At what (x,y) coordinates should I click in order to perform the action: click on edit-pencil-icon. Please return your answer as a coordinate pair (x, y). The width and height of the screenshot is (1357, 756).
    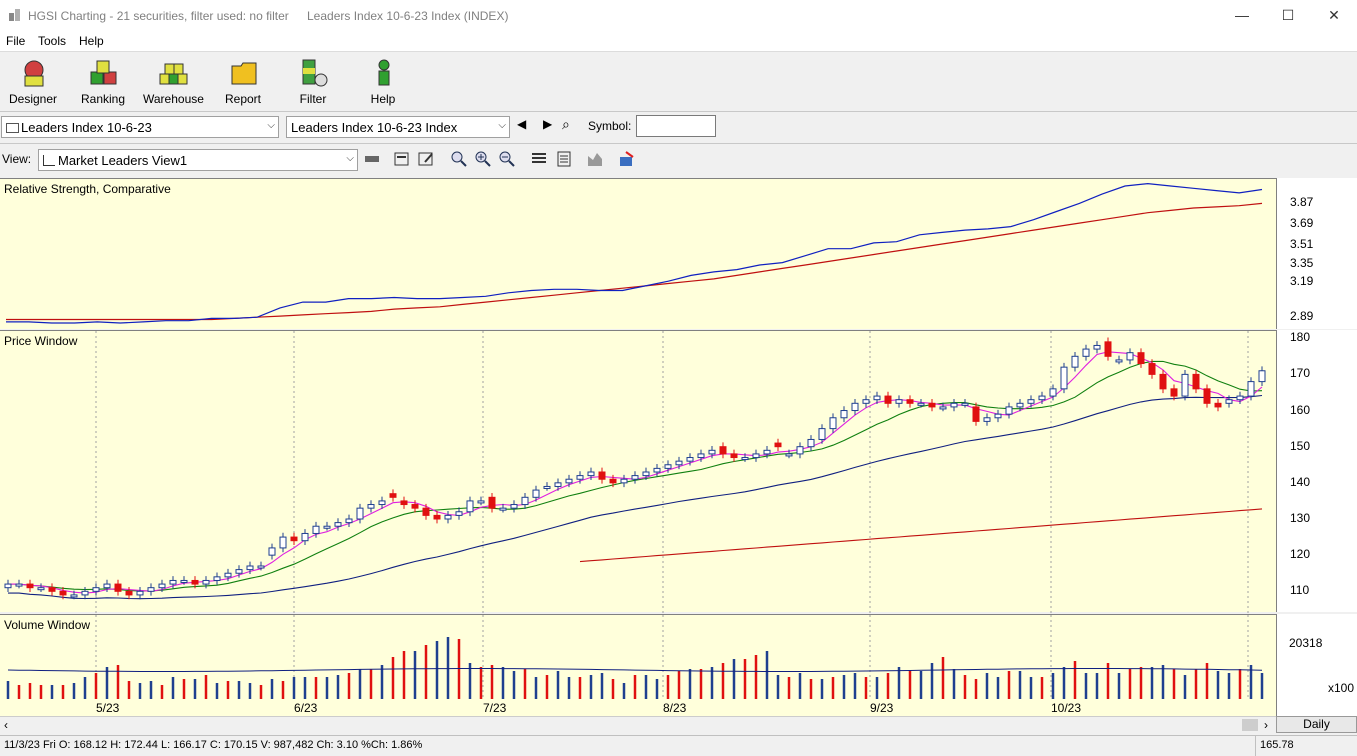
    Looking at the image, I should click on (426, 159).